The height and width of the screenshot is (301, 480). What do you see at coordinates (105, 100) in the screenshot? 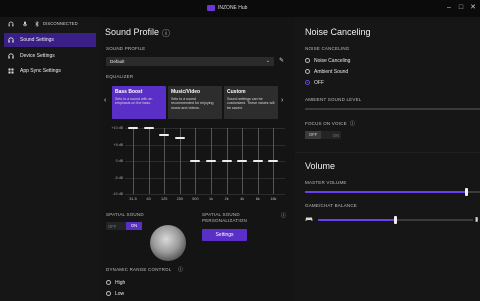
I see `chevron-left-icon: ‹` at bounding box center [105, 100].